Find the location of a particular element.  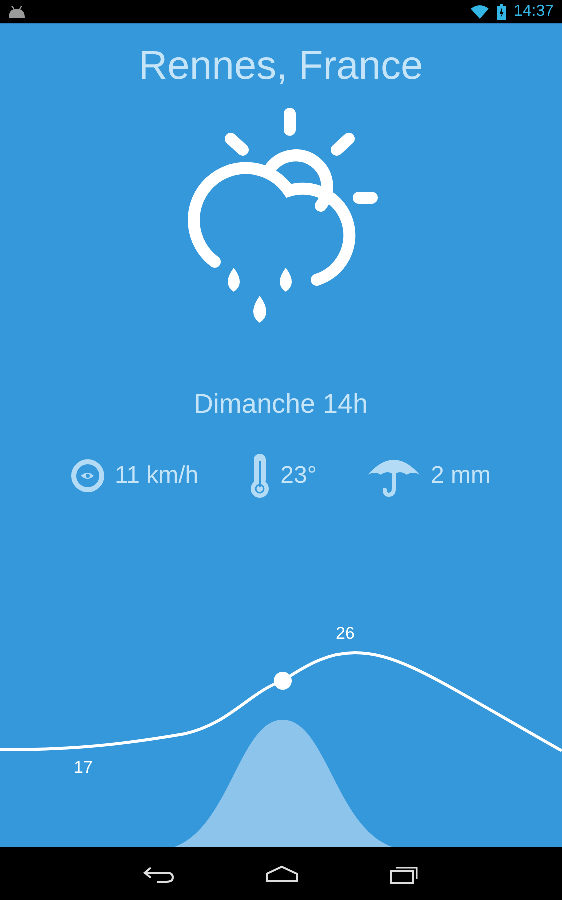

detail-value: 23° is located at coordinates (298, 475).